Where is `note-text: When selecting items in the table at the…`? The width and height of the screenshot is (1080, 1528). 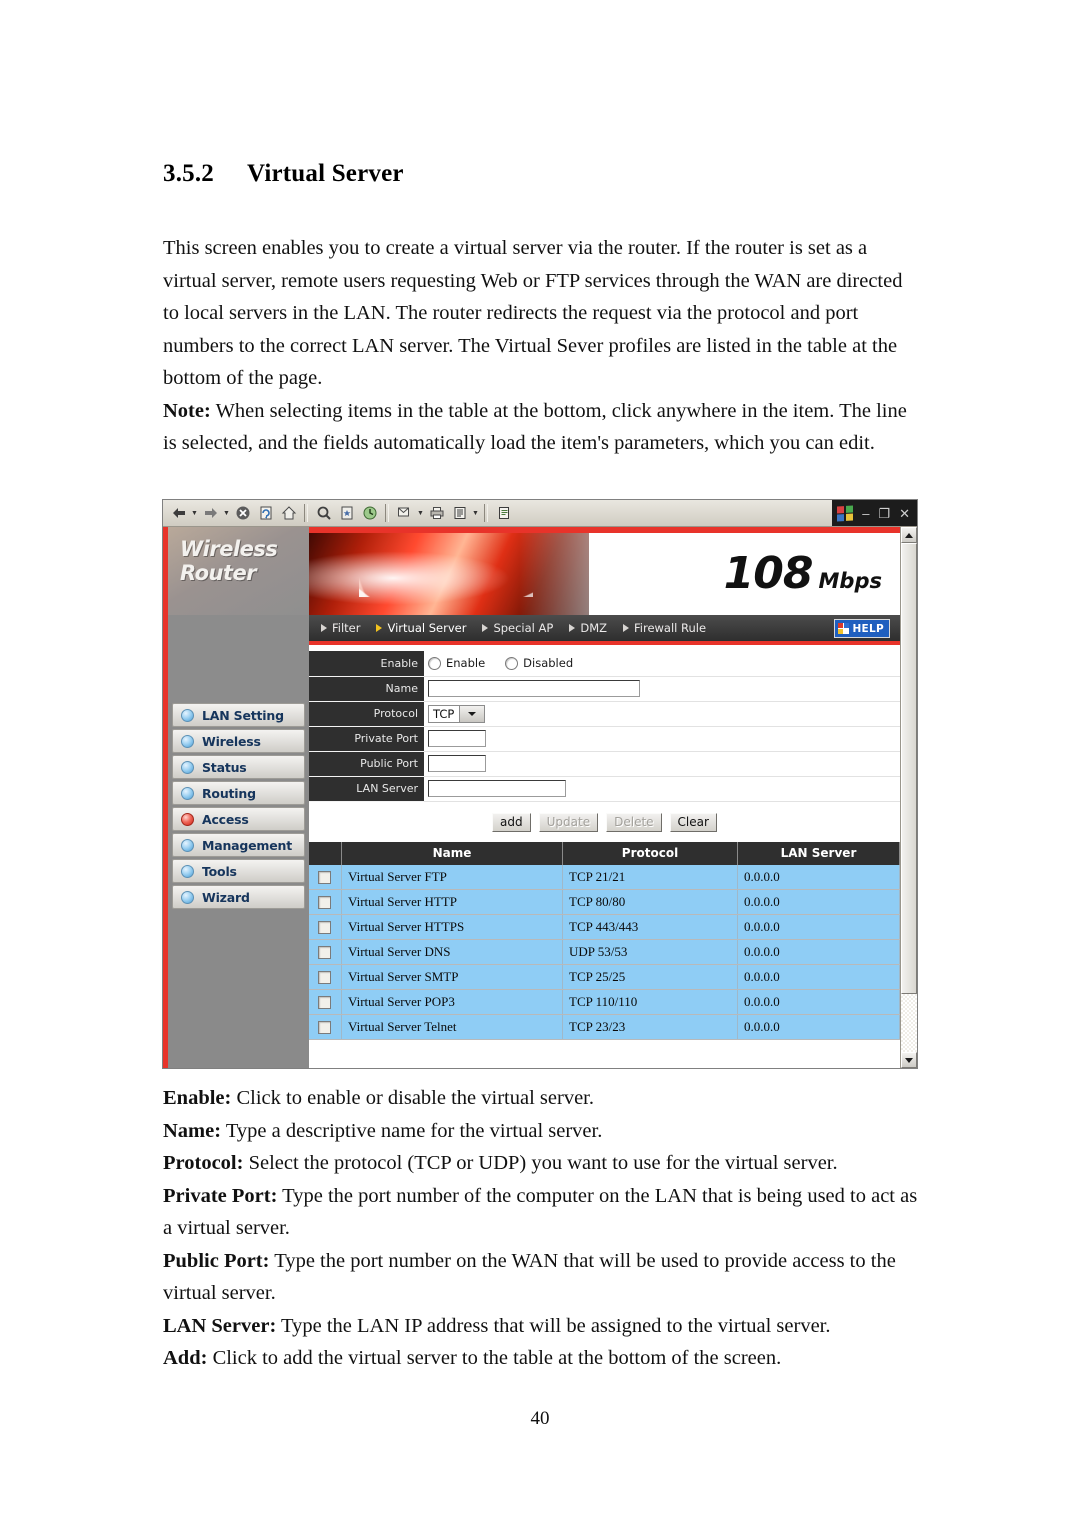
note-text: When selecting items in the table at the… is located at coordinates (535, 427).